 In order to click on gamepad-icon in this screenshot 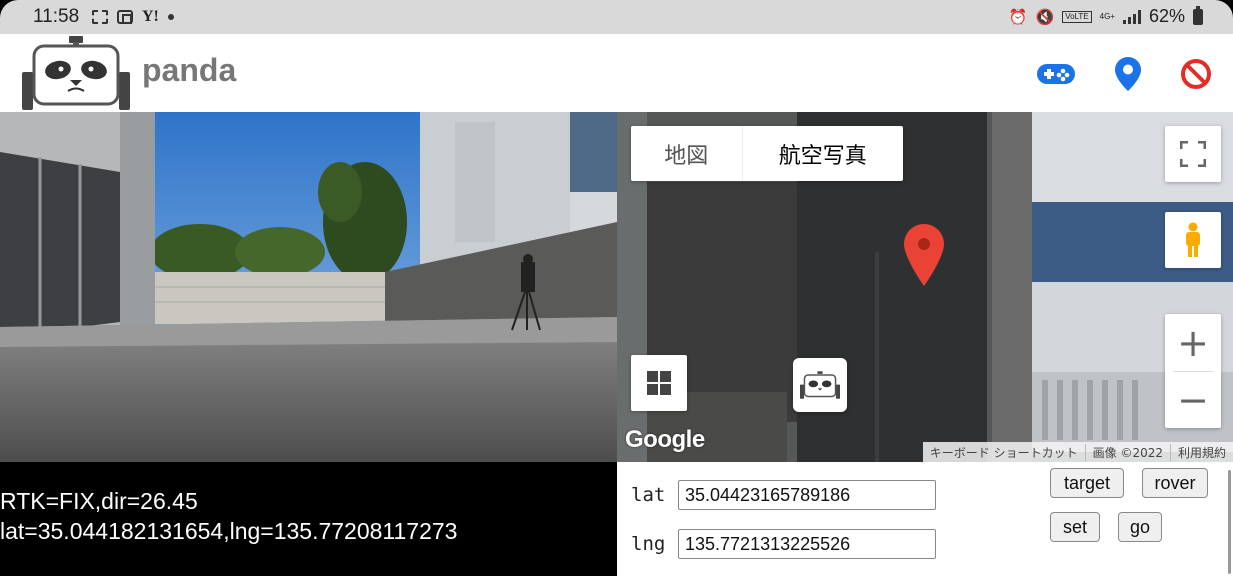, I will do `click(1056, 74)`.